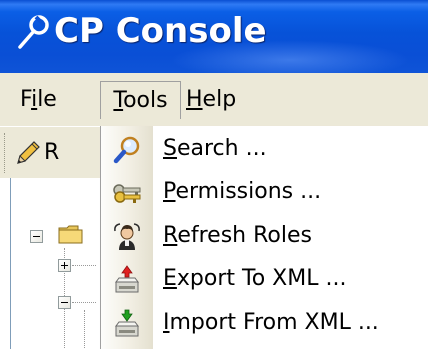 The image size is (428, 349). What do you see at coordinates (219, 99) in the screenshot?
I see `menu-help-post: elp` at bounding box center [219, 99].